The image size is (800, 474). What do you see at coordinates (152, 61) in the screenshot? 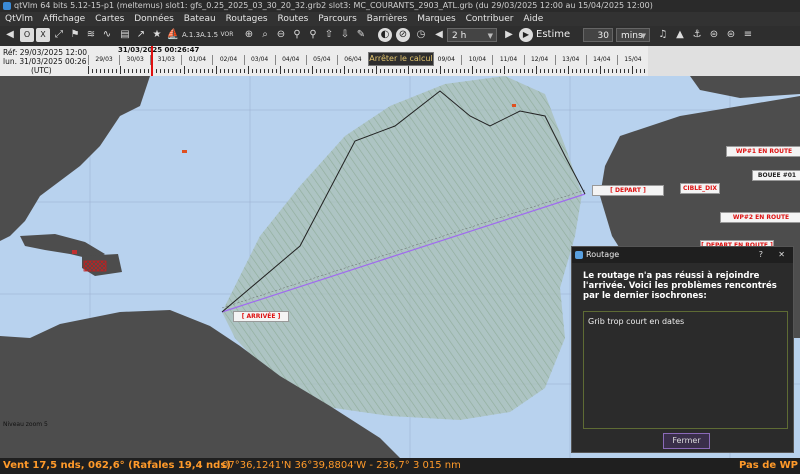
I see `timeline-cursor` at bounding box center [152, 61].